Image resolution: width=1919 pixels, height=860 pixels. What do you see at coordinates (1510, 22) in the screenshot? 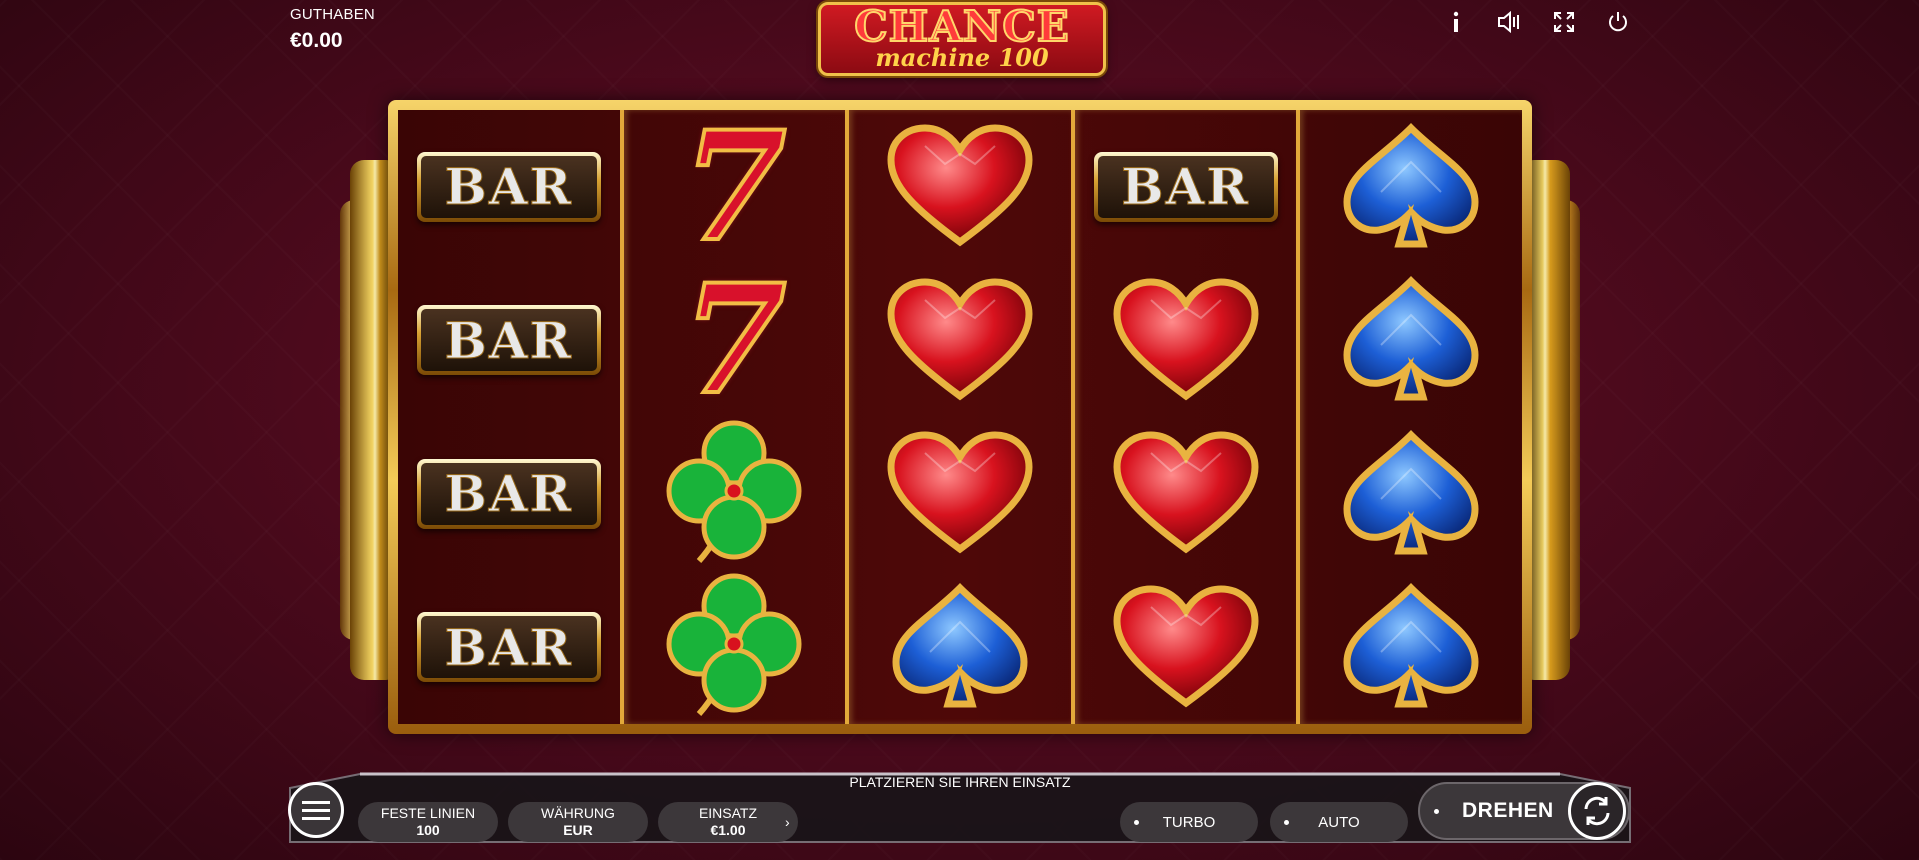
I see `sound-icon` at bounding box center [1510, 22].